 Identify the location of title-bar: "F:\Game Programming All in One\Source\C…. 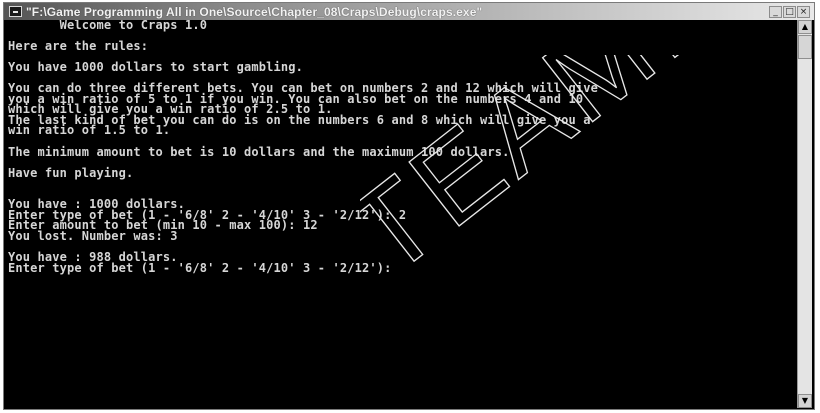
(409, 11).